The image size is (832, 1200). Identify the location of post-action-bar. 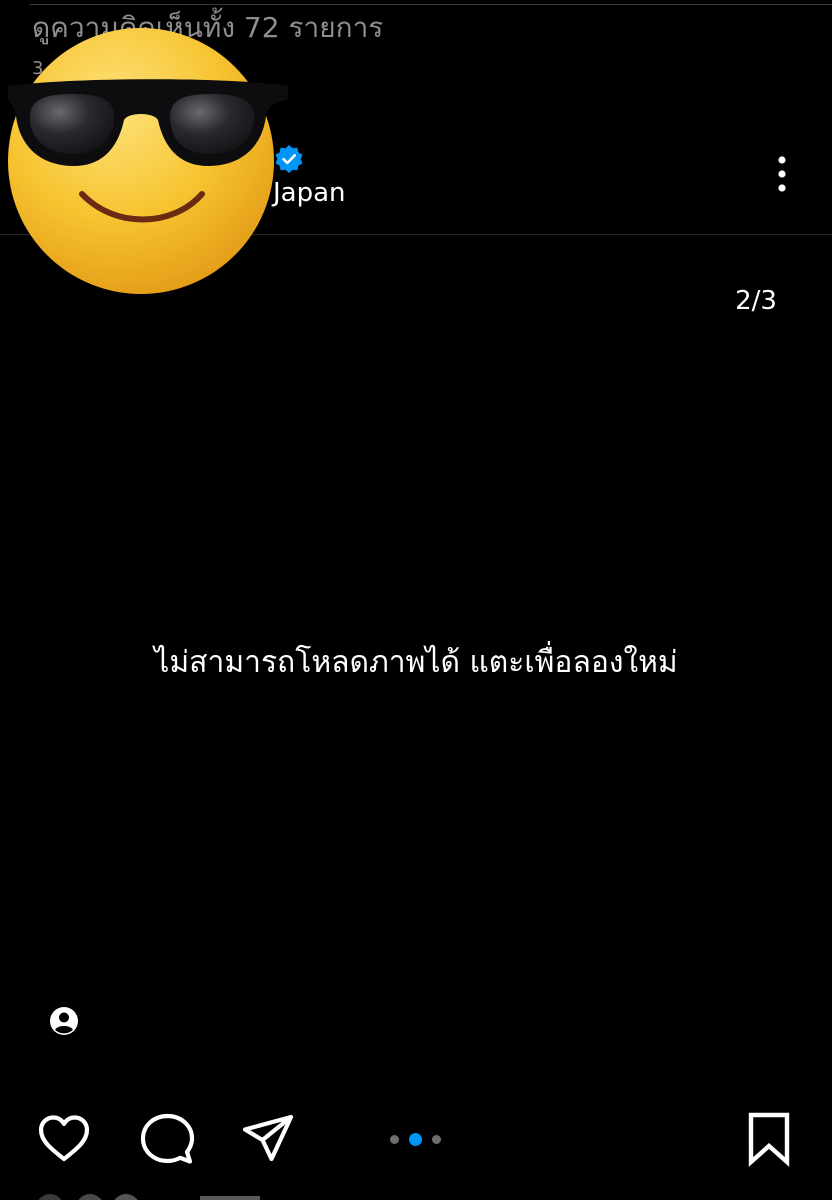
(416, 1137).